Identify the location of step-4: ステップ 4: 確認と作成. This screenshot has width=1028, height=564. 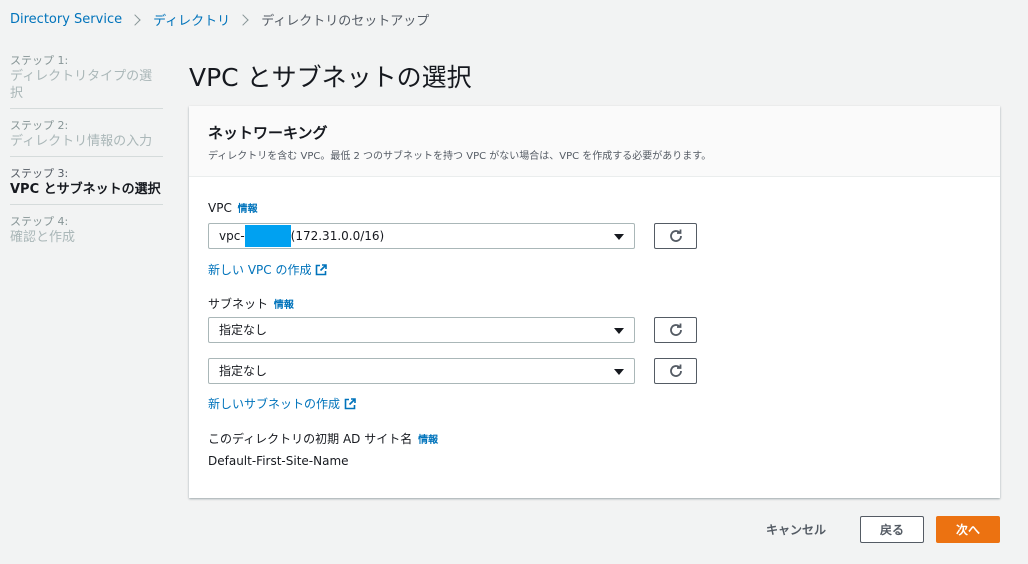
(86, 232).